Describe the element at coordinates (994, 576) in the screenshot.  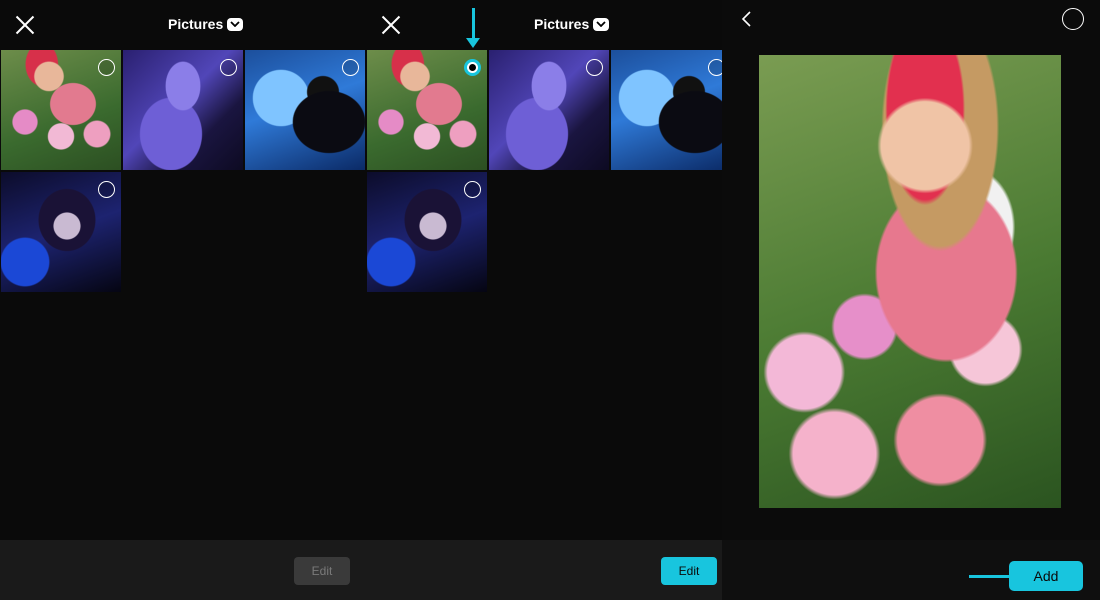
I see `arrow-right-icon` at that location.